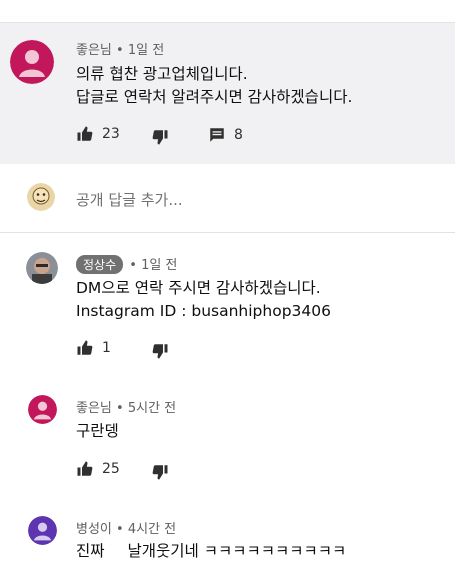 This screenshot has width=455, height=569. I want to click on like-count: 23, so click(111, 134).